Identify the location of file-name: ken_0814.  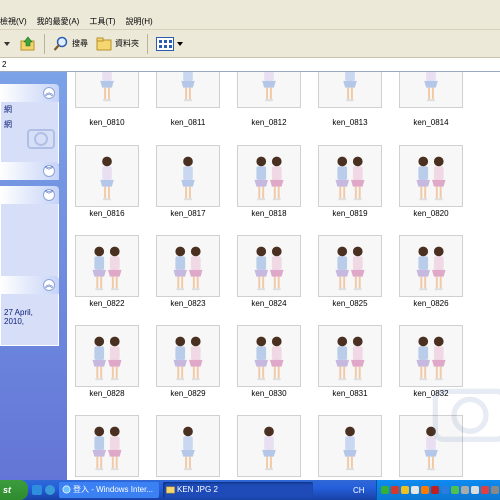
(431, 122).